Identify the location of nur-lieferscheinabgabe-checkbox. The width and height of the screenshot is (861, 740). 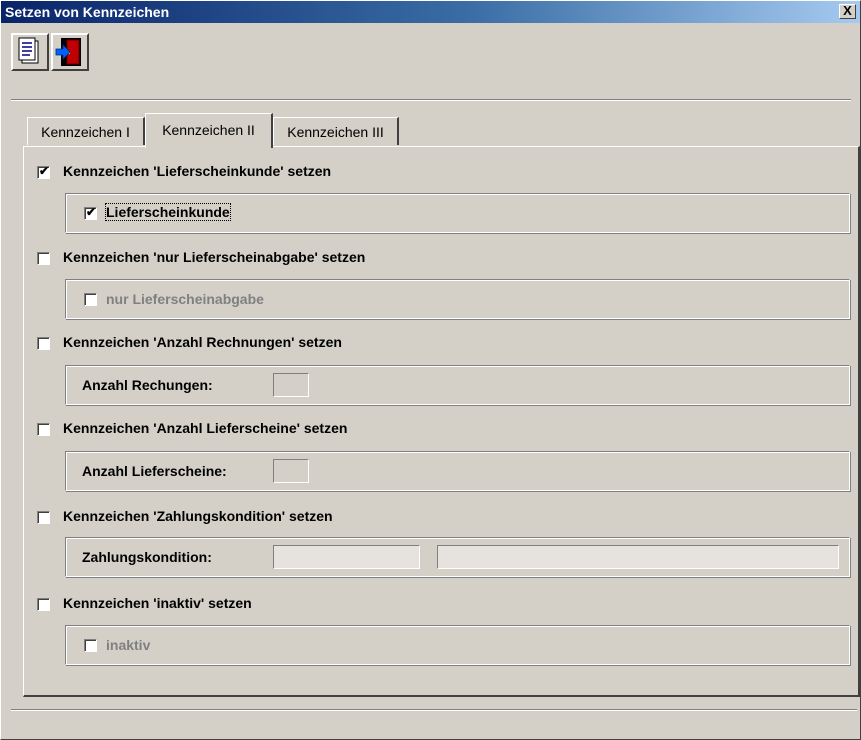
(90, 299).